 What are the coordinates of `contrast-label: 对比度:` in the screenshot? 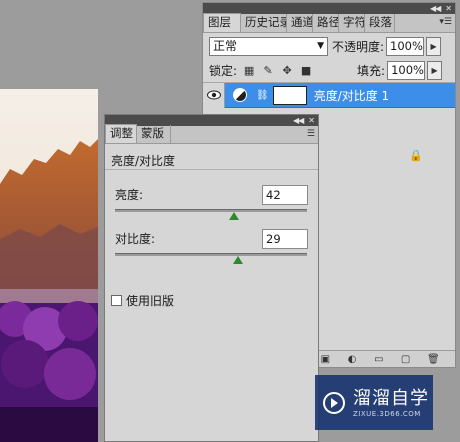 It's located at (135, 239).